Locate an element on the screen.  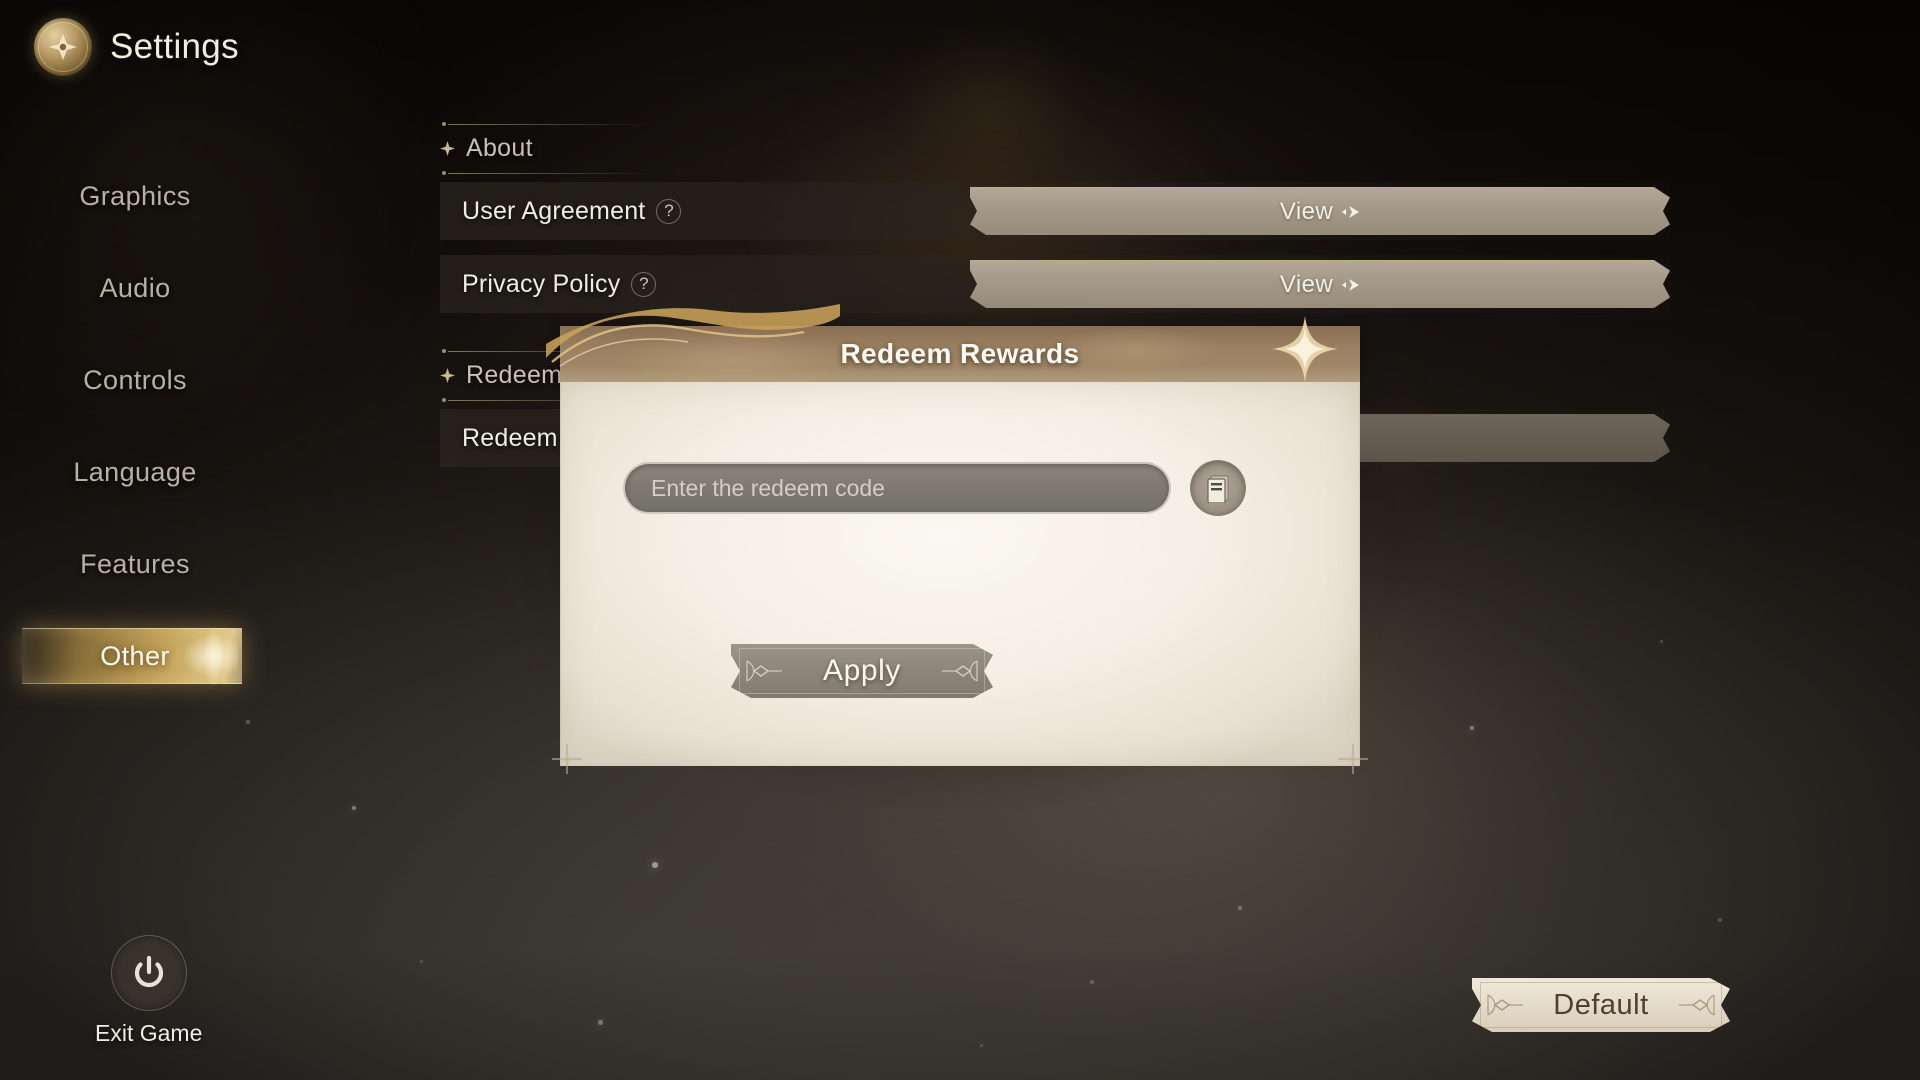
exit-game-label: Exit Game is located at coordinates (149, 1033).